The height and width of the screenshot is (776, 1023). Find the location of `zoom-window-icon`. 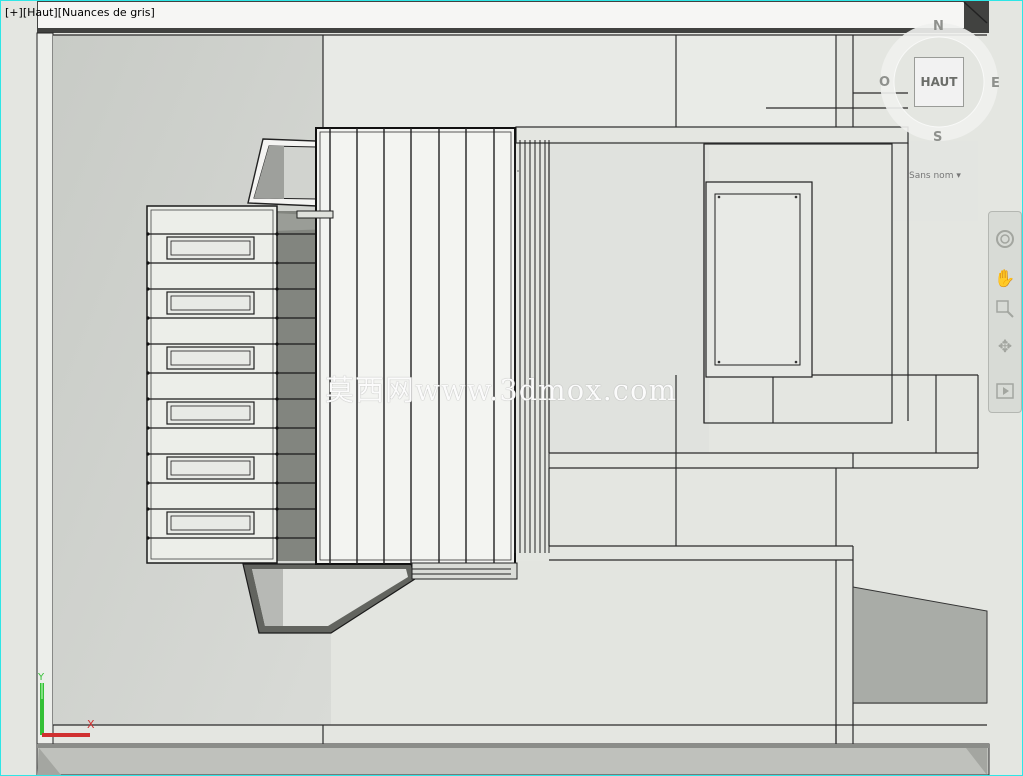

zoom-window-icon is located at coordinates (1005, 309).